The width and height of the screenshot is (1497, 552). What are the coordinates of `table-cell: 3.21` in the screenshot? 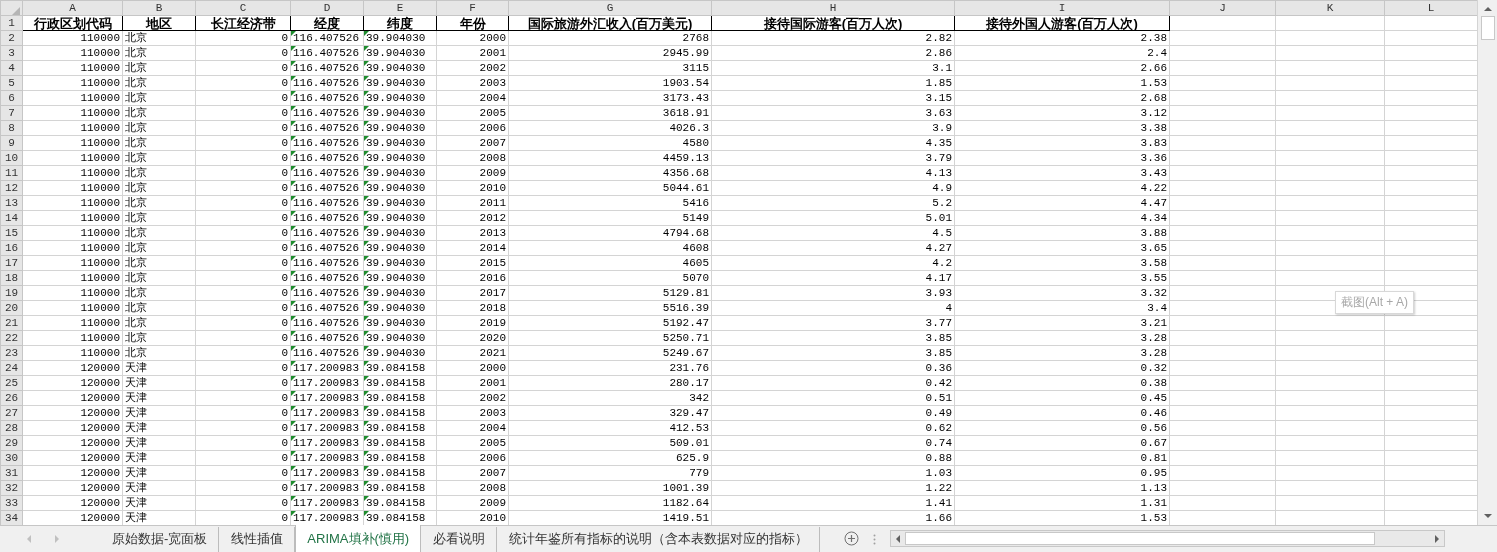 It's located at (1062, 323).